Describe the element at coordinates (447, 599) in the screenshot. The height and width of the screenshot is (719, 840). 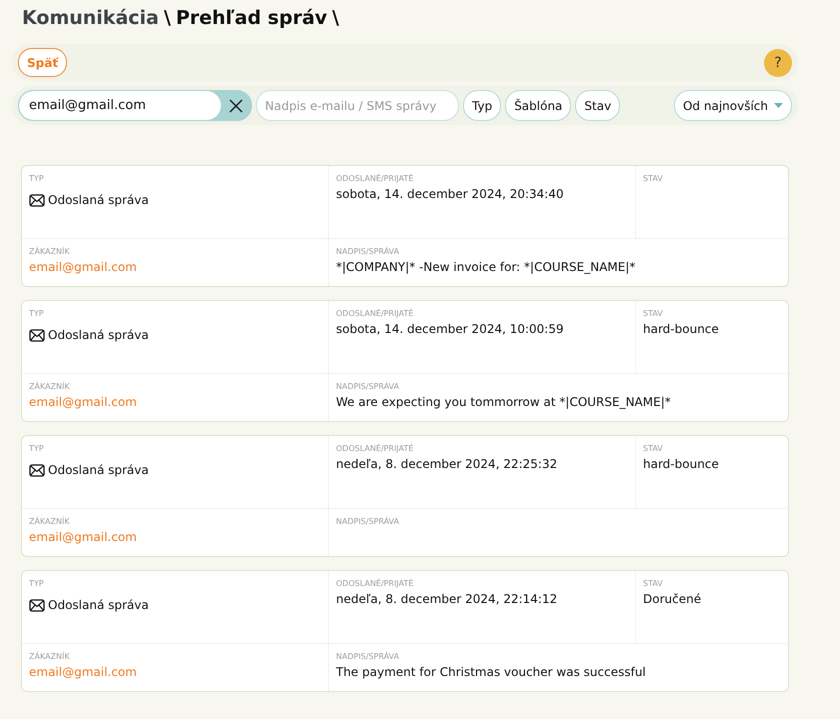
I see `sent-date: nedeľa, 8. december 2024, 22:14:12` at that location.